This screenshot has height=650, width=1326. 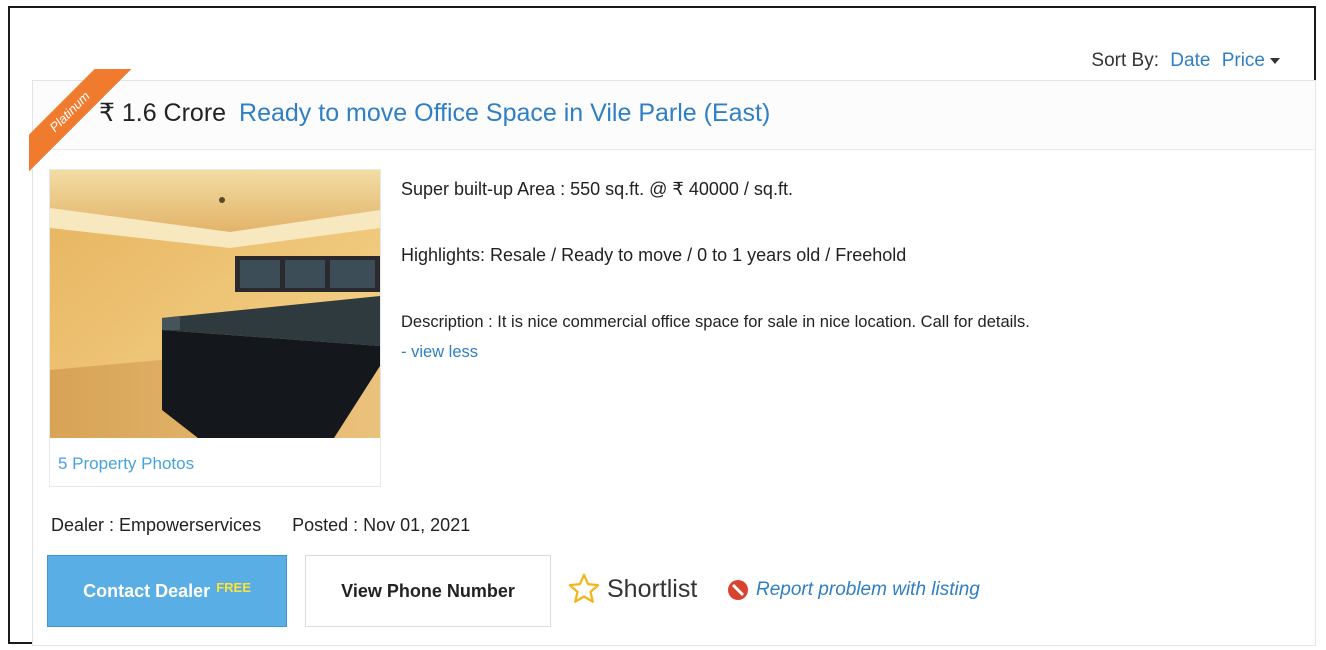 I want to click on sort-bar: Sort By: Date Price, so click(x=1185, y=61).